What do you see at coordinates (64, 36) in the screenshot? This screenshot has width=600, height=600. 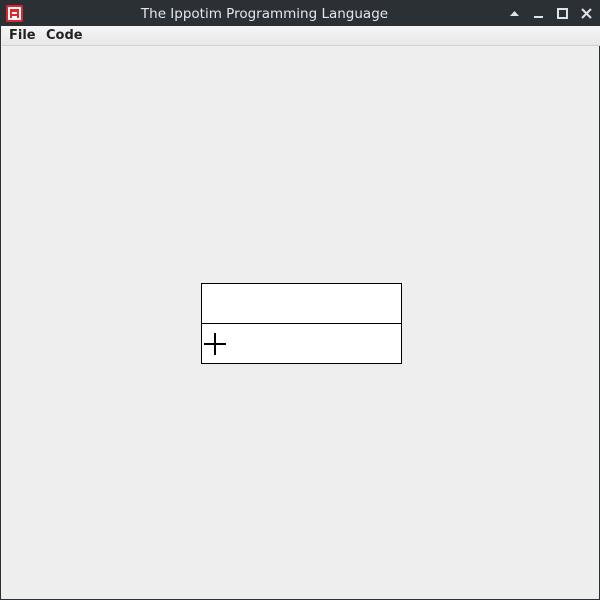 I see `menu-code: Code` at bounding box center [64, 36].